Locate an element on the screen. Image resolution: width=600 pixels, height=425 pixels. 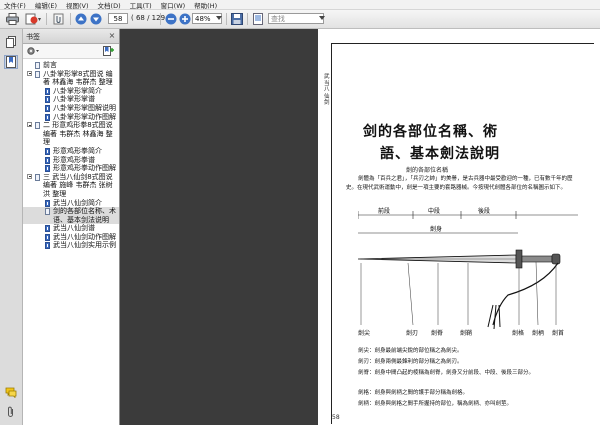
bookmark-label: 武当八仙剑谱 is located at coordinates (74, 228).